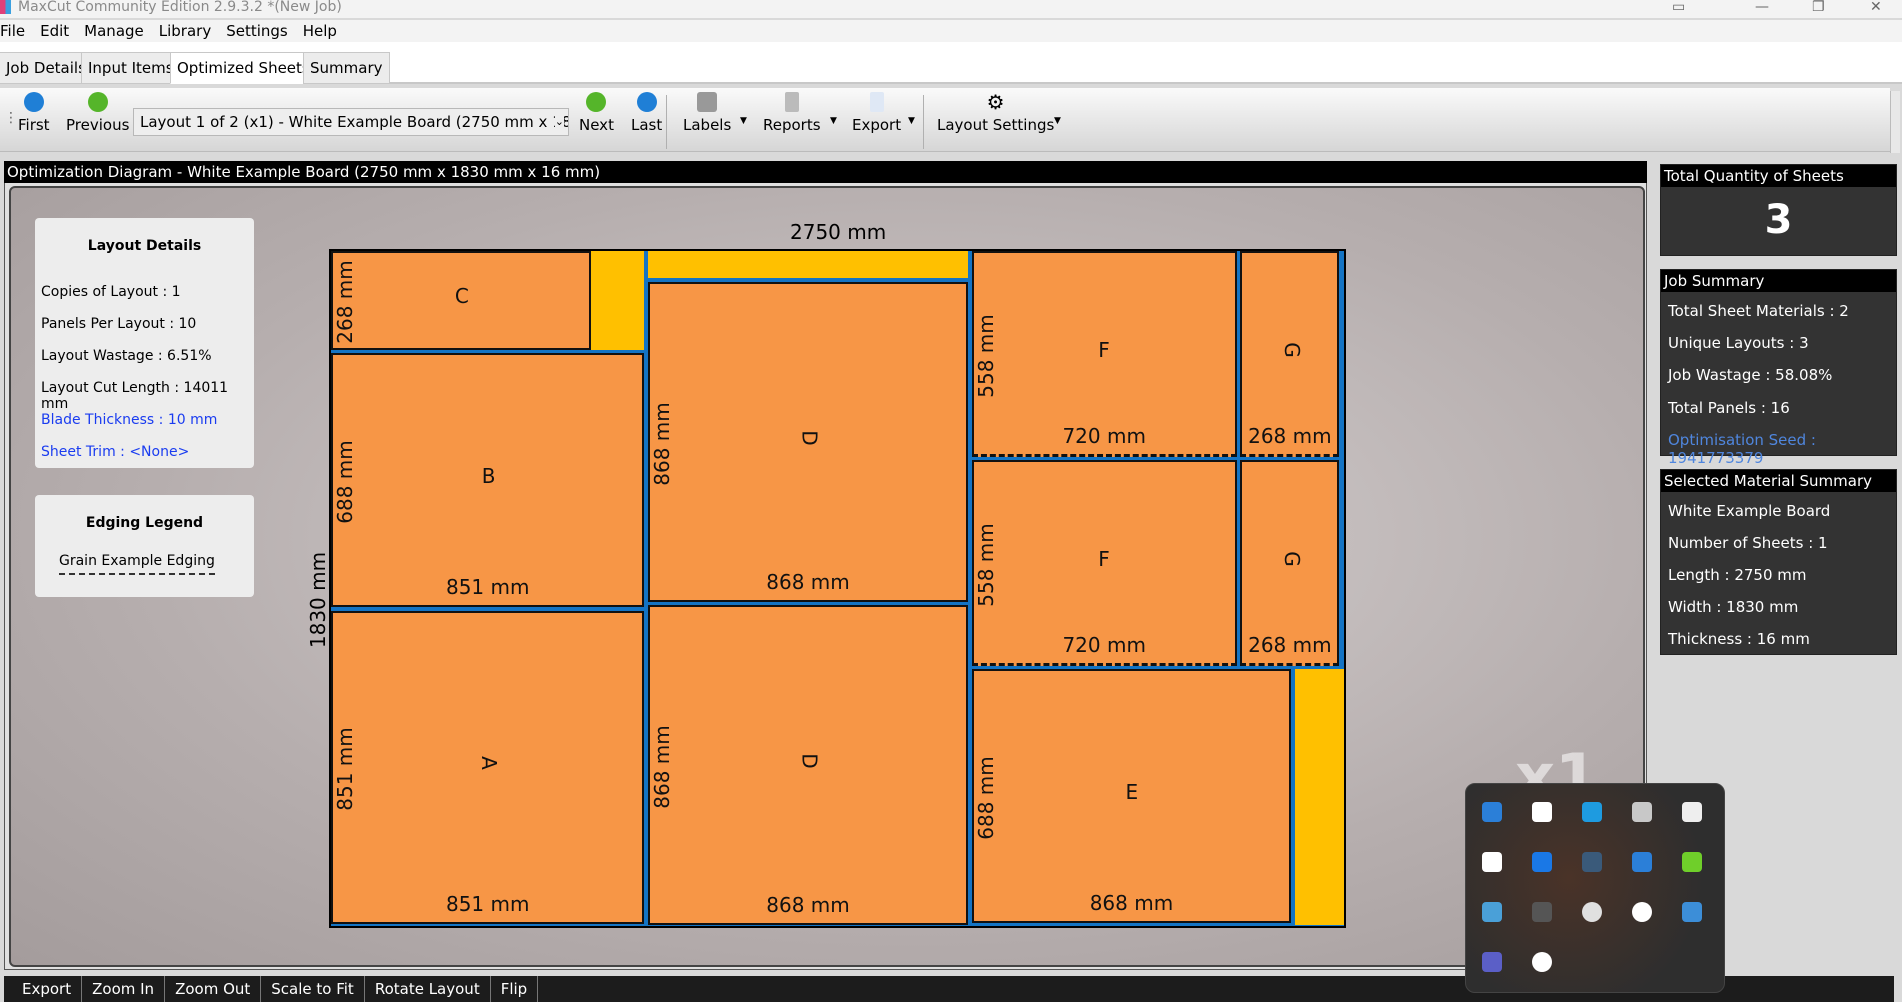 This screenshot has height=1002, width=1902. I want to click on tab-summary: Summary, so click(346, 68).